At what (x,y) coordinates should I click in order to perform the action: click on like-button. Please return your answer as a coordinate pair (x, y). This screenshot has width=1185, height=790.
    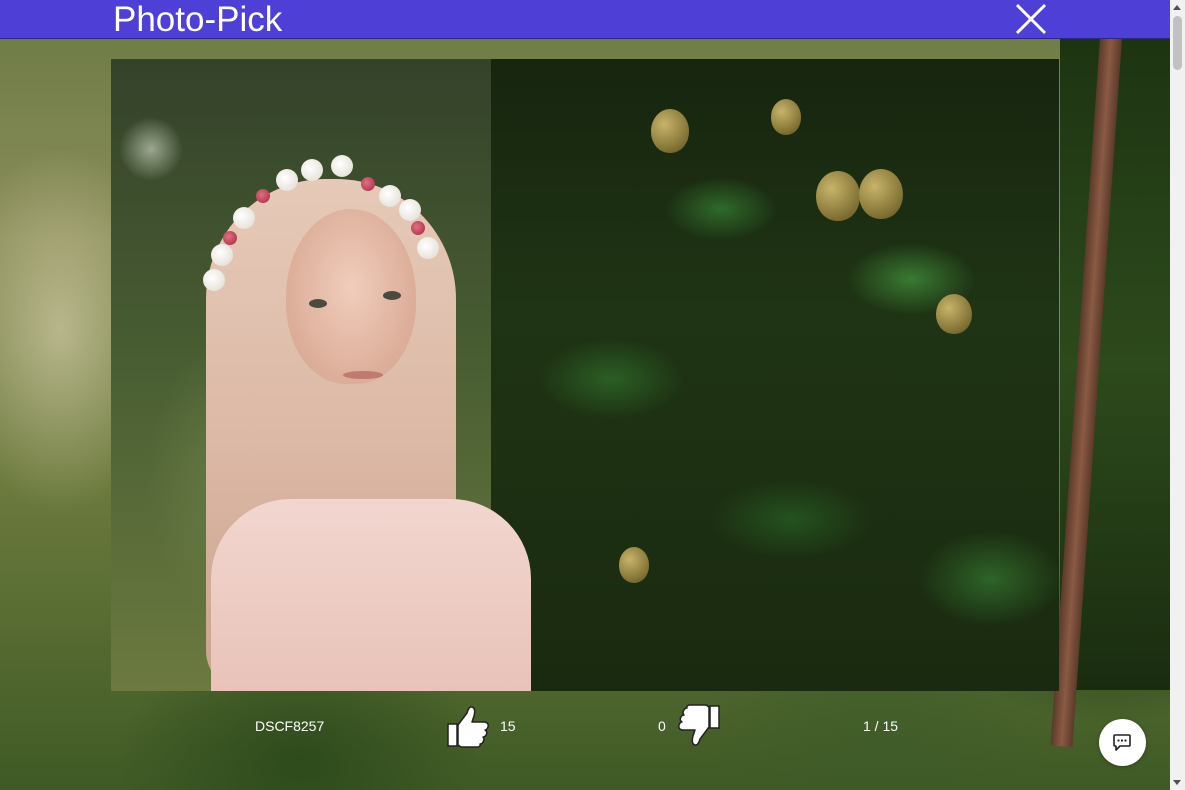
    Looking at the image, I should click on (468, 726).